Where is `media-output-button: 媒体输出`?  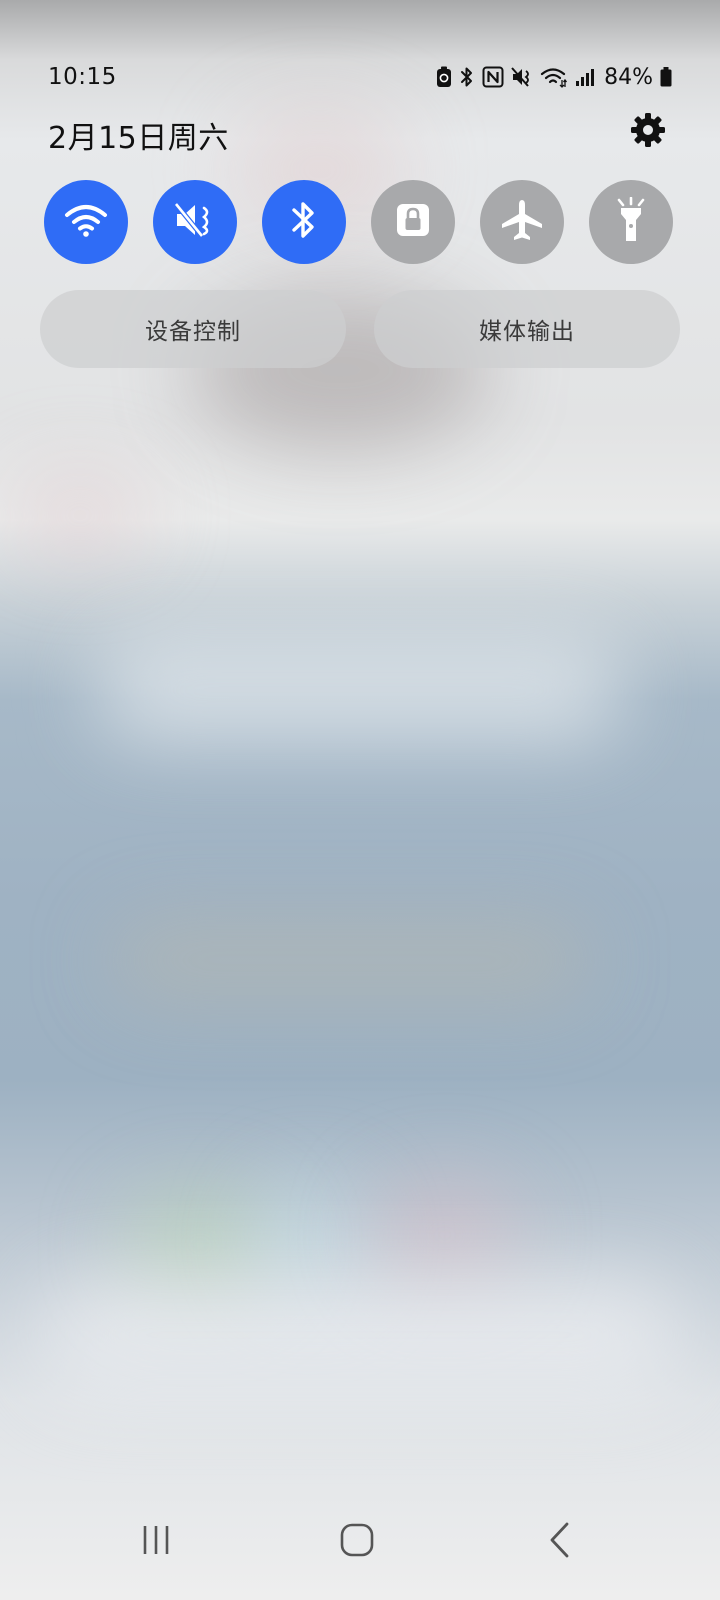 media-output-button: 媒体输出 is located at coordinates (527, 329).